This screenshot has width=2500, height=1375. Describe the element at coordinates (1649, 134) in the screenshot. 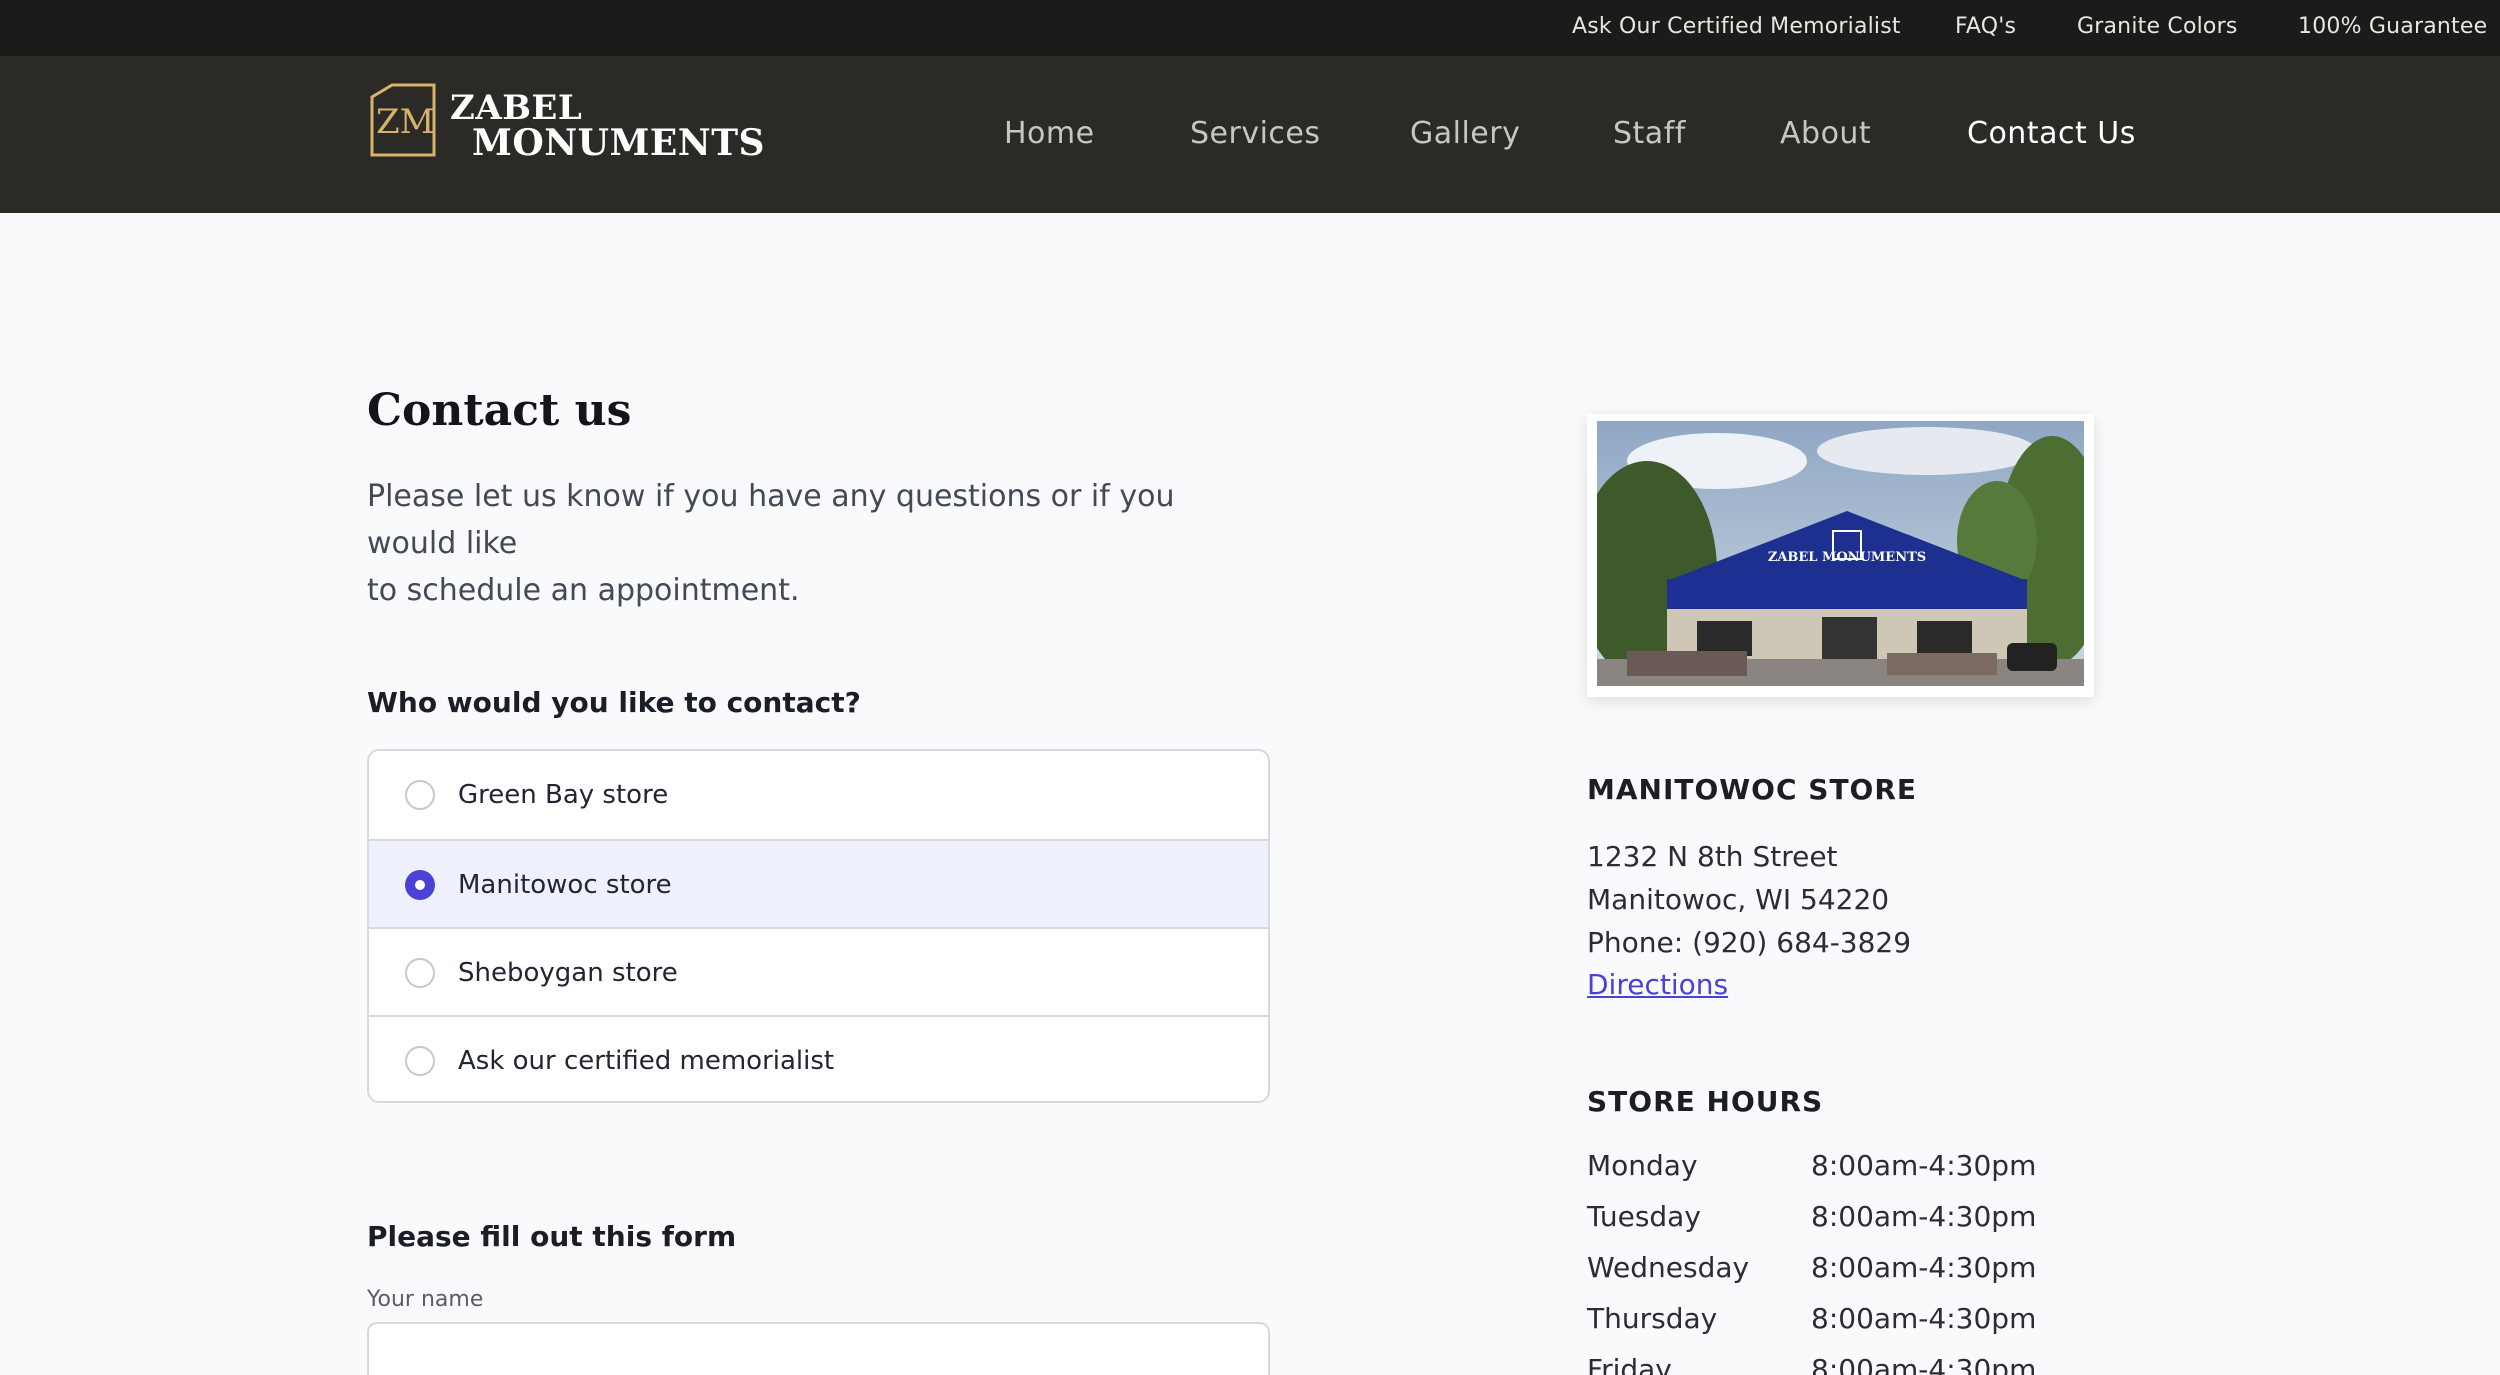

I see `nav-staff: Staff` at that location.